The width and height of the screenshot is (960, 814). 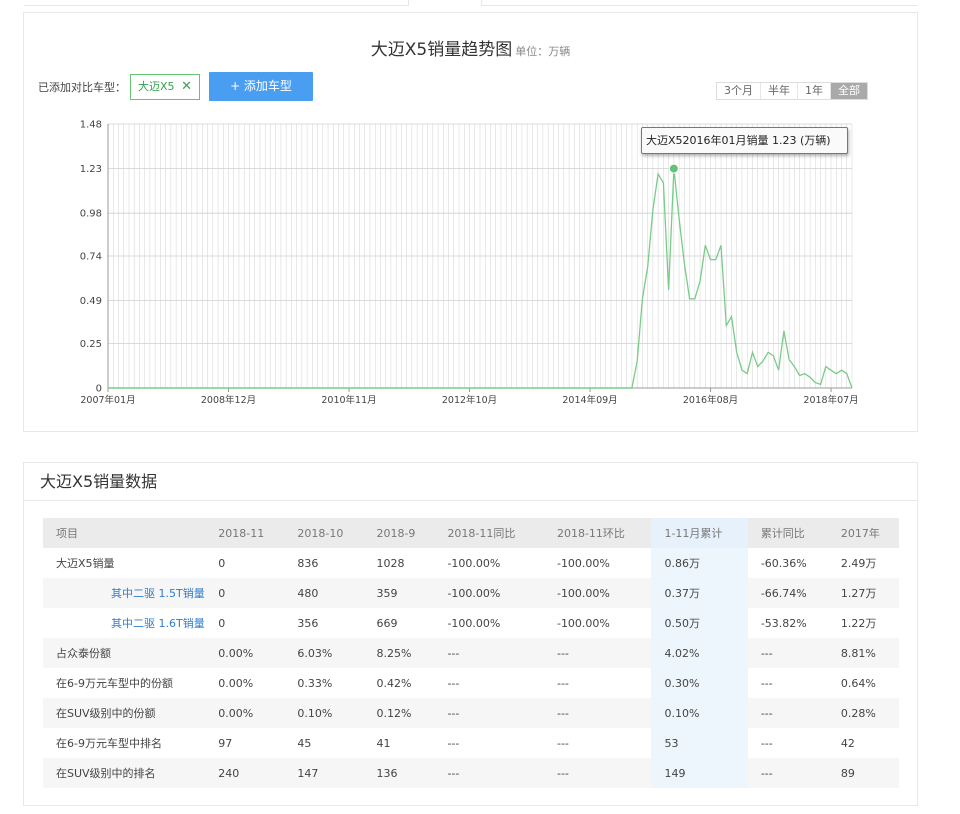 What do you see at coordinates (324, 593) in the screenshot?
I see `cell: 480` at bounding box center [324, 593].